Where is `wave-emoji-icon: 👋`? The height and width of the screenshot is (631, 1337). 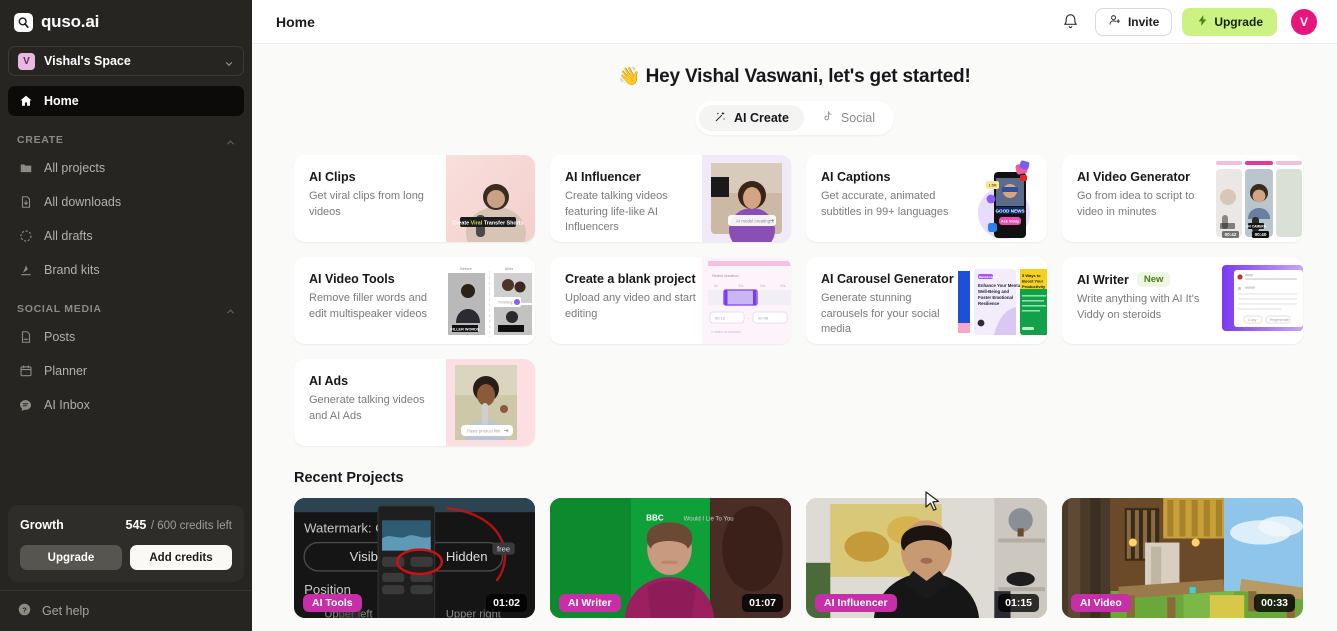 wave-emoji-icon: 👋 is located at coordinates (629, 76).